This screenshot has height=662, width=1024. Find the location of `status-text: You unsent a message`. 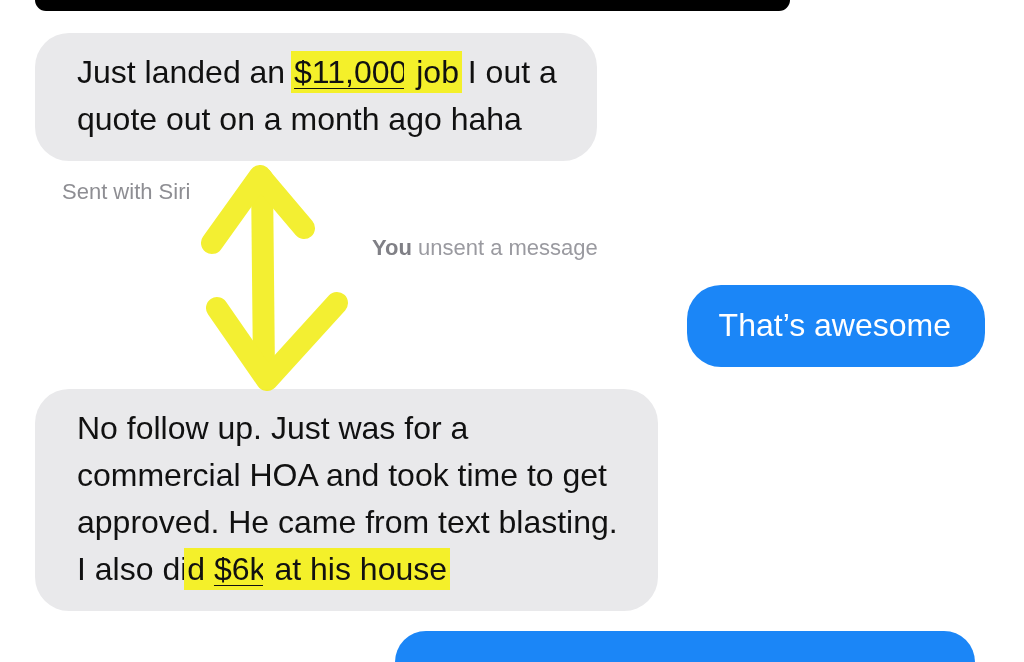

status-text: You unsent a message is located at coordinates (485, 247).